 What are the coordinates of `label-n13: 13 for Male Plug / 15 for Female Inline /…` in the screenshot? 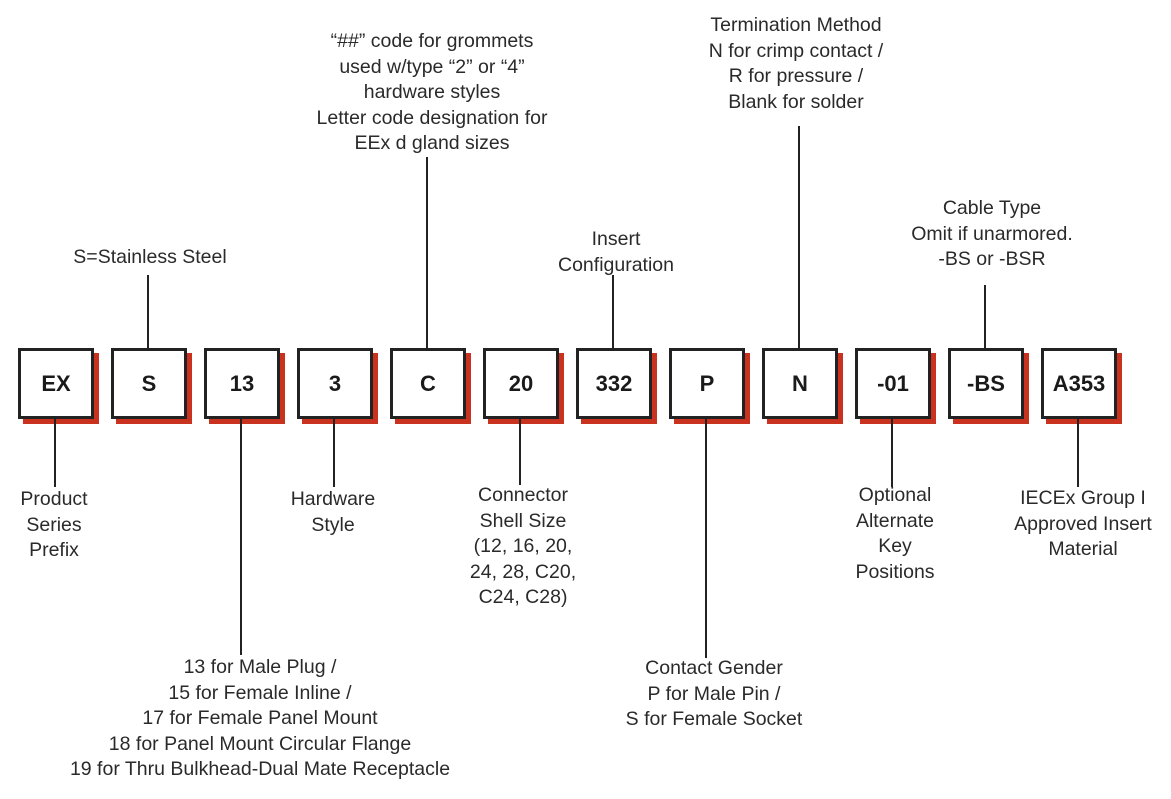 It's located at (260, 719).